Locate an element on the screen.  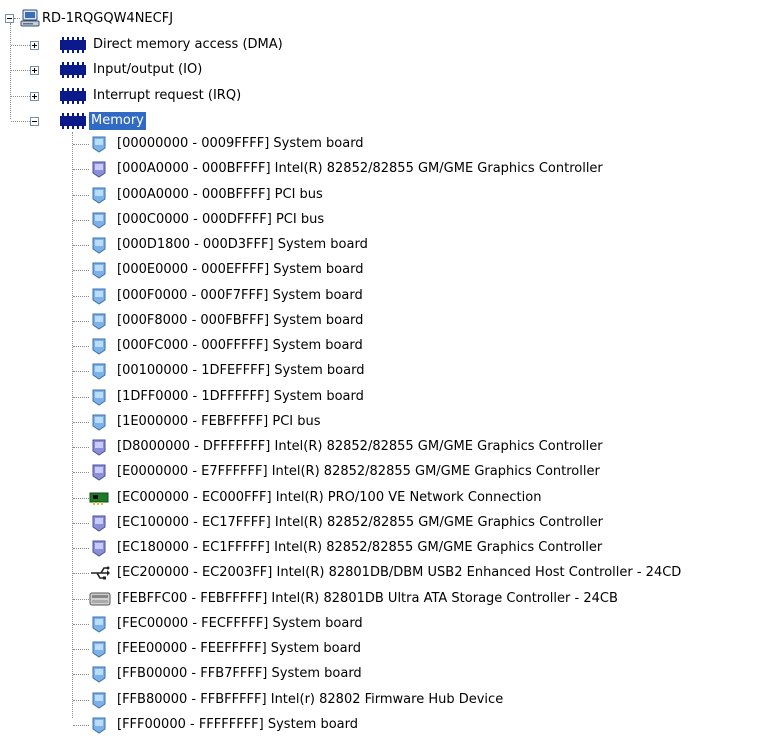
memory-range: [EC180000 - EC1FFFFF] is located at coordinates (193, 547).